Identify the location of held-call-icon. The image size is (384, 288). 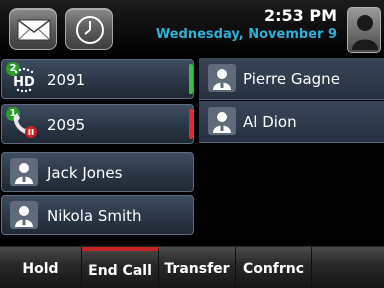
(25, 125).